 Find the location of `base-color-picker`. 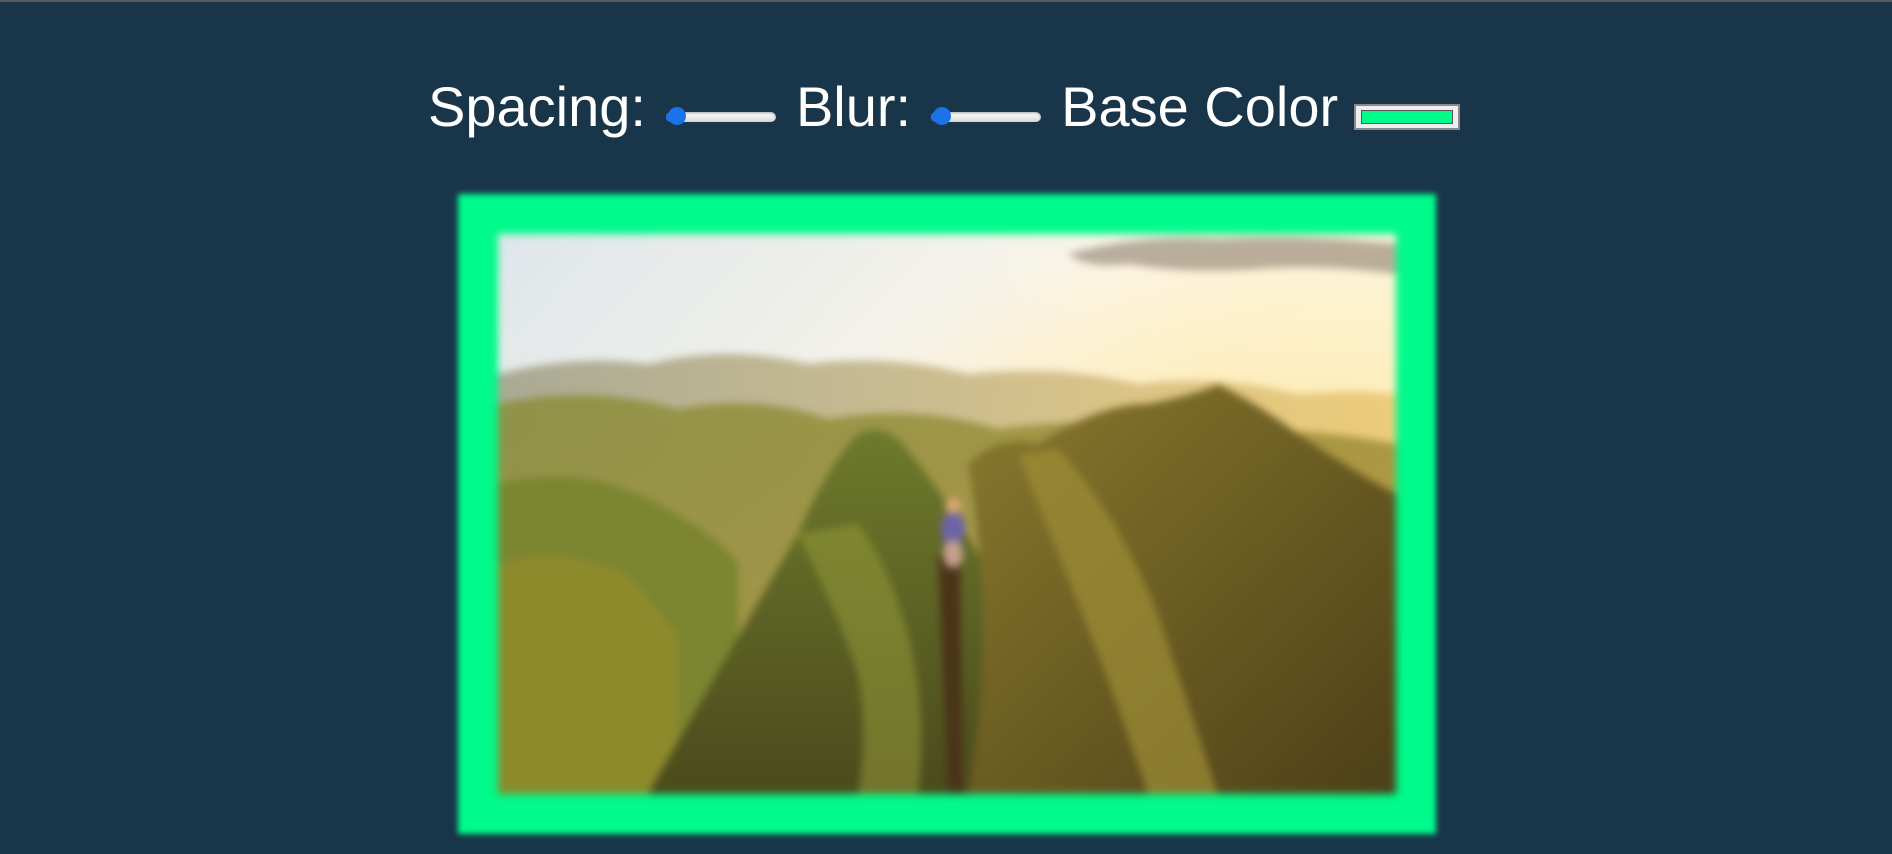

base-color-picker is located at coordinates (1407, 117).